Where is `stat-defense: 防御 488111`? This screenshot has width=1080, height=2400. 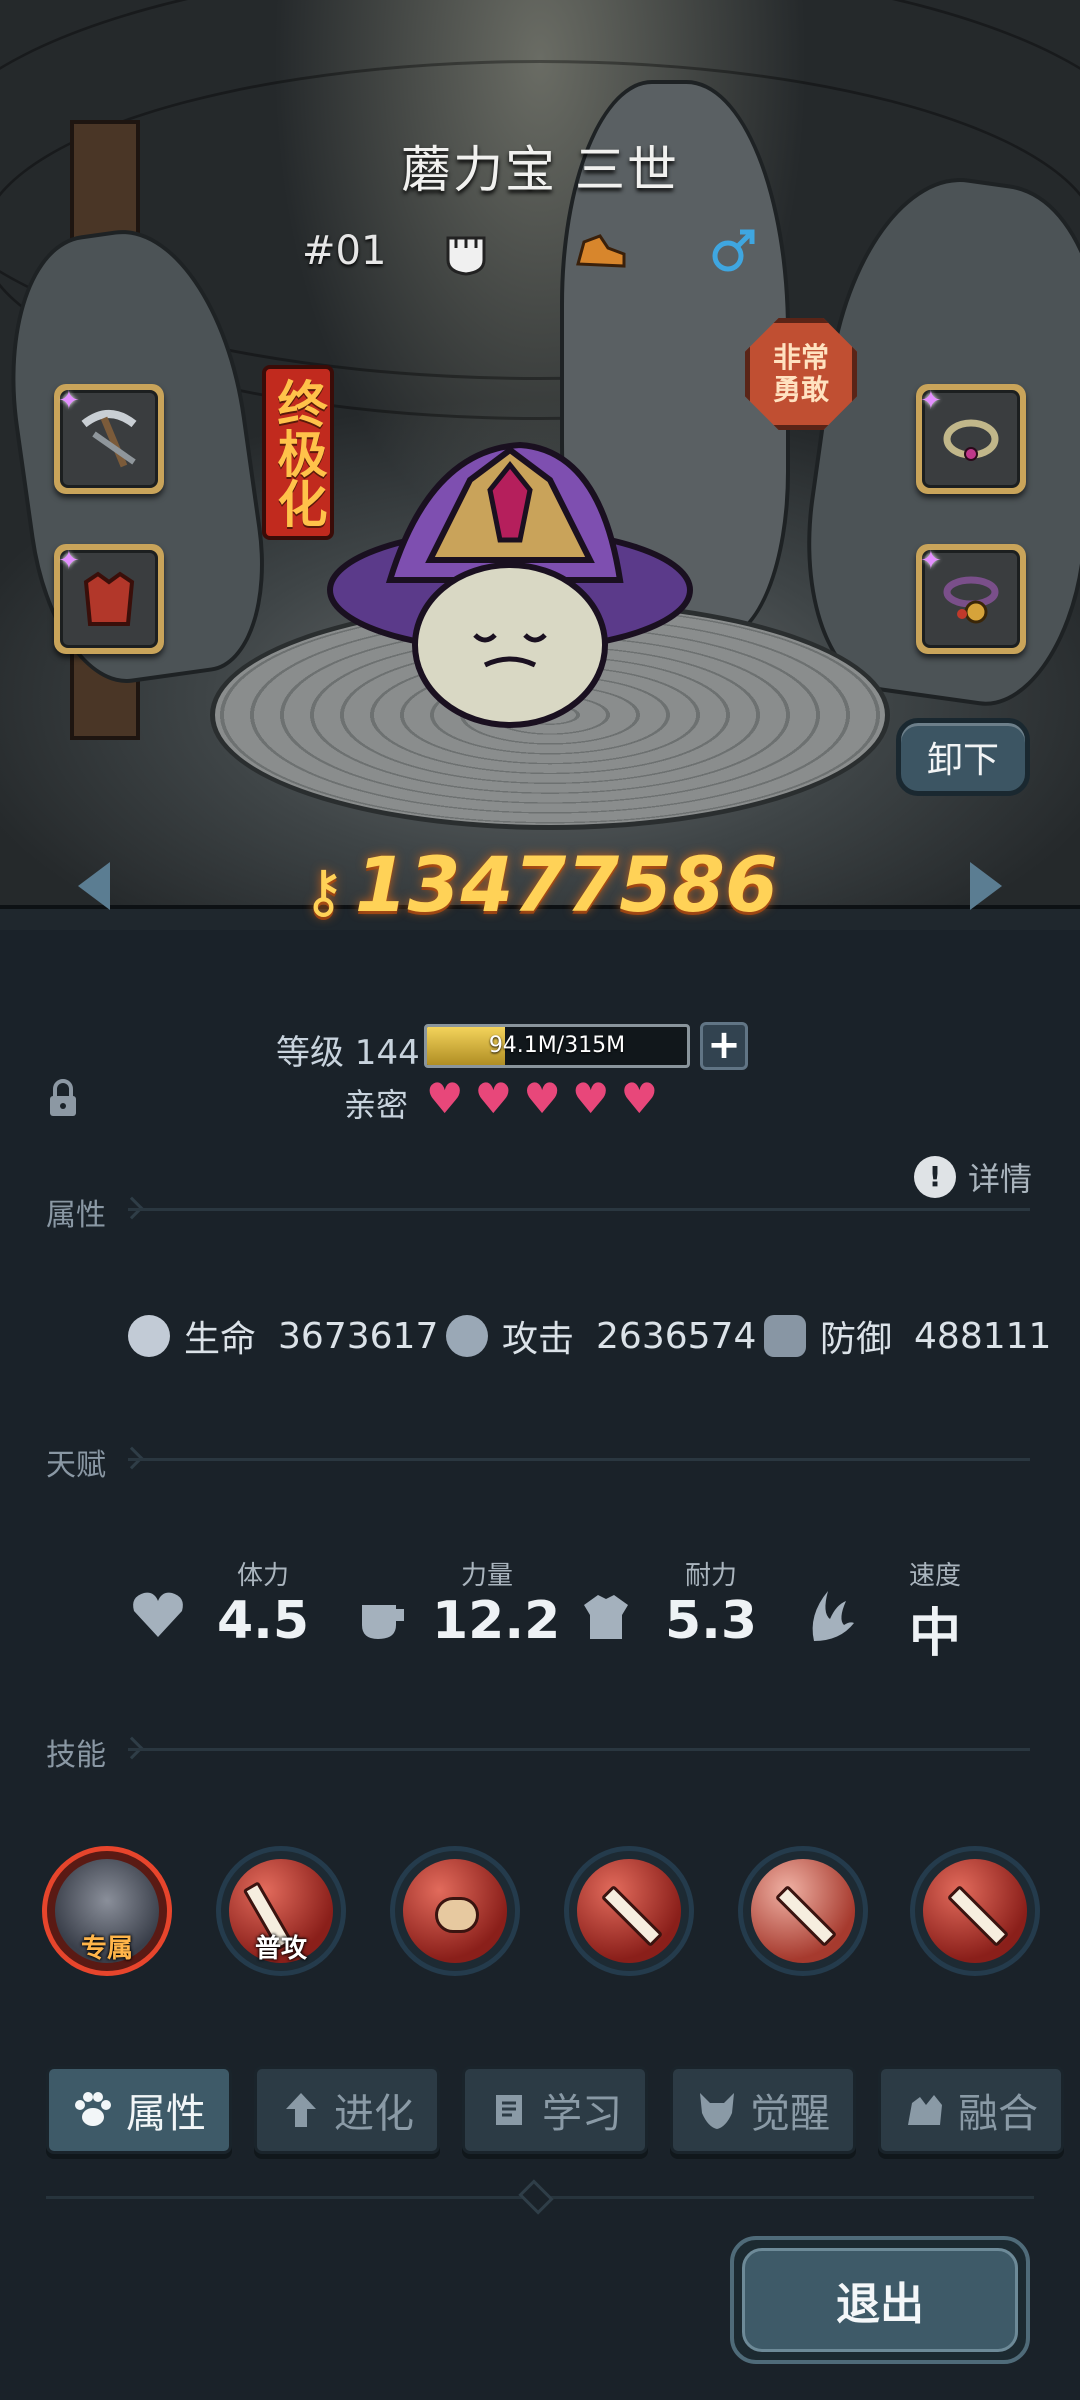
stat-defense: 防御 488111 is located at coordinates (907, 1336).